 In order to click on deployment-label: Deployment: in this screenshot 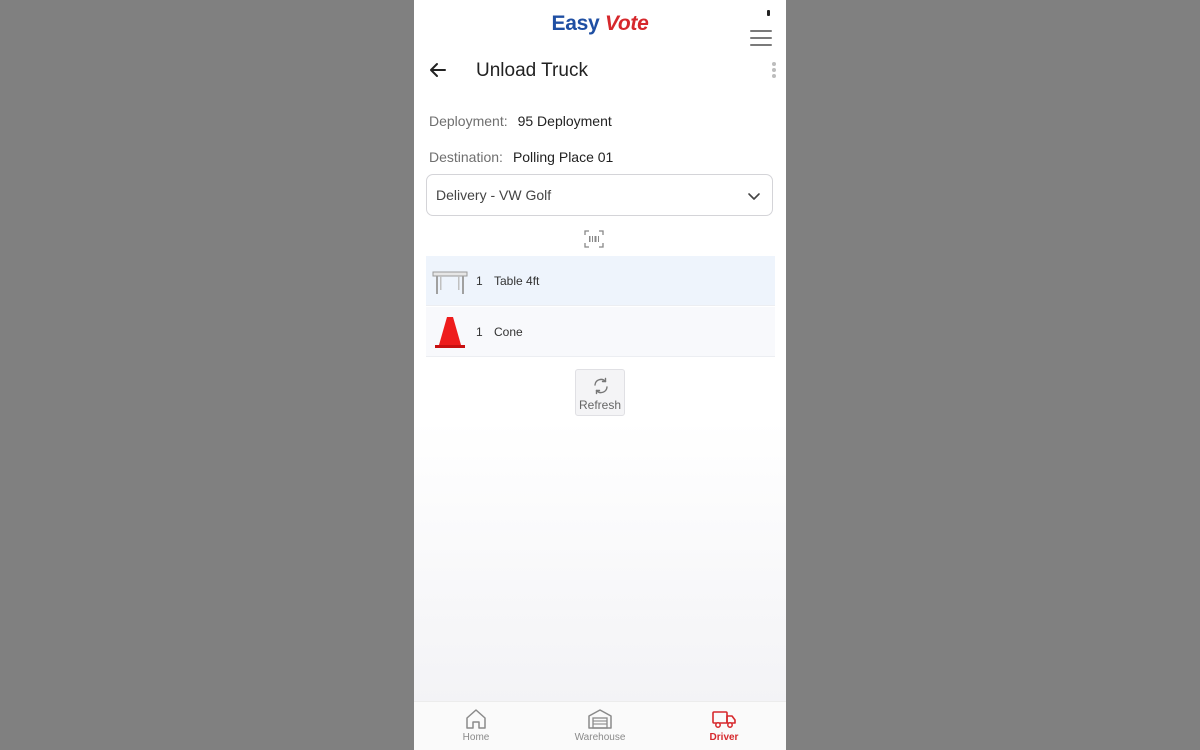, I will do `click(468, 121)`.